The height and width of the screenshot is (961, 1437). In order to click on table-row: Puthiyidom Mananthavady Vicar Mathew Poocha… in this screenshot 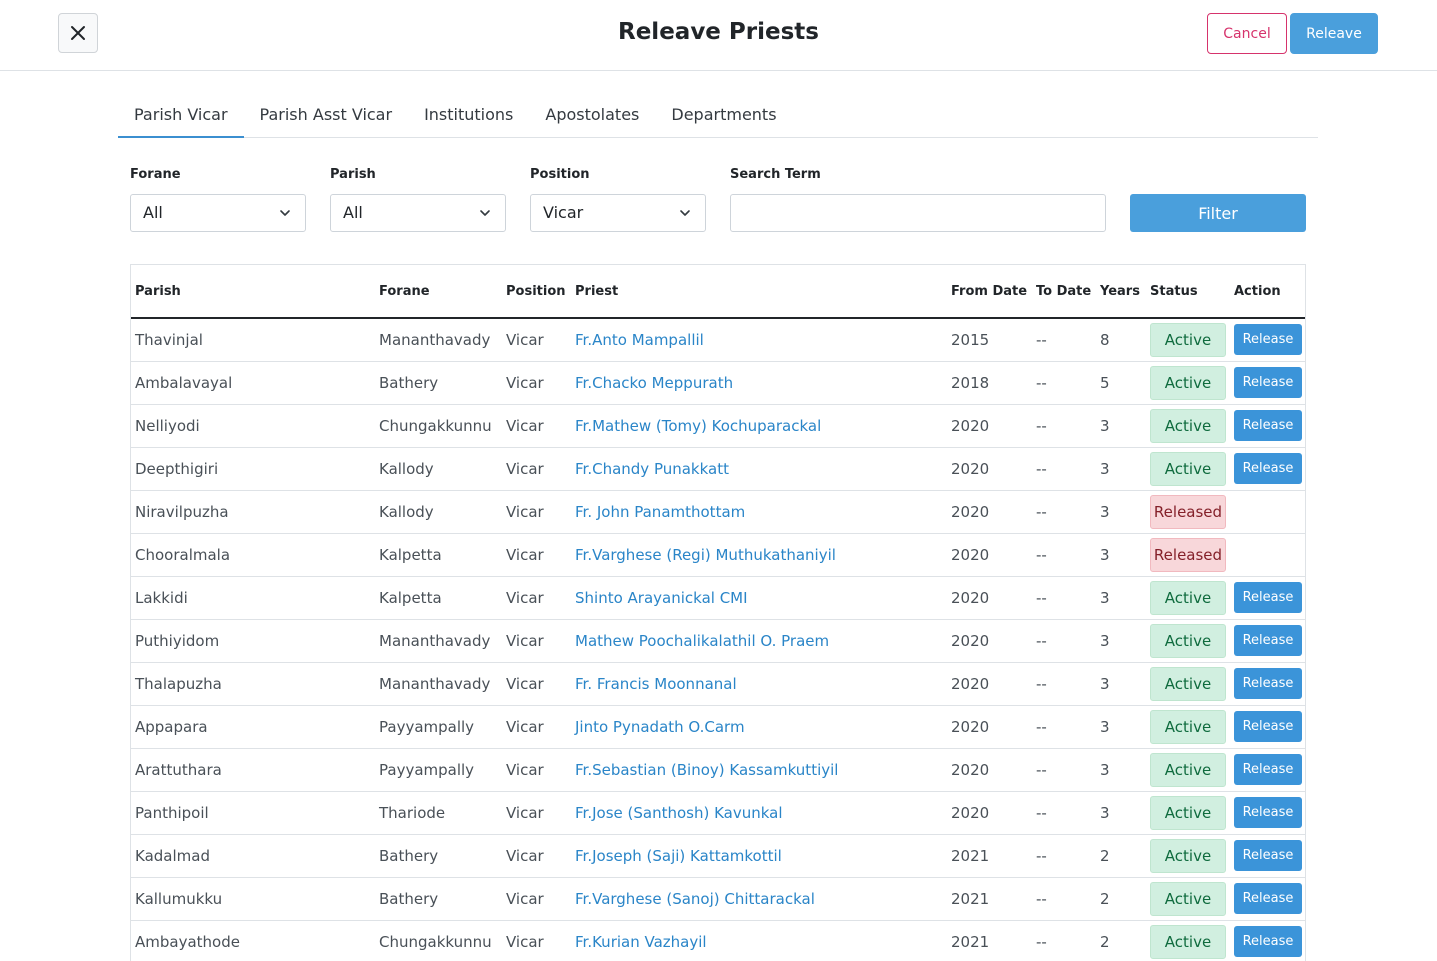, I will do `click(718, 641)`.